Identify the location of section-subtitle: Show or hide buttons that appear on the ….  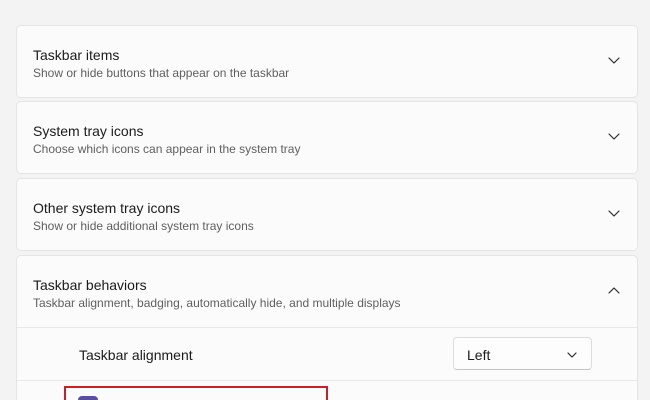
(161, 73).